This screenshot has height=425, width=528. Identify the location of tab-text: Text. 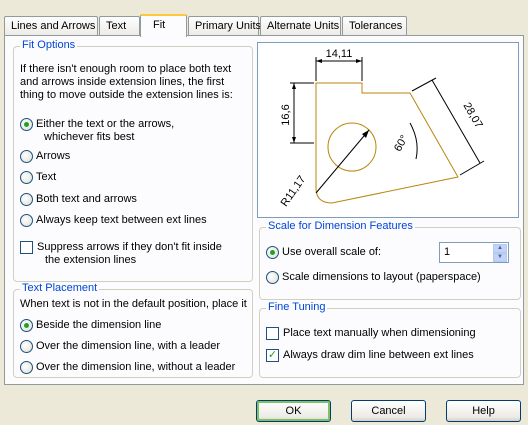
(119, 26).